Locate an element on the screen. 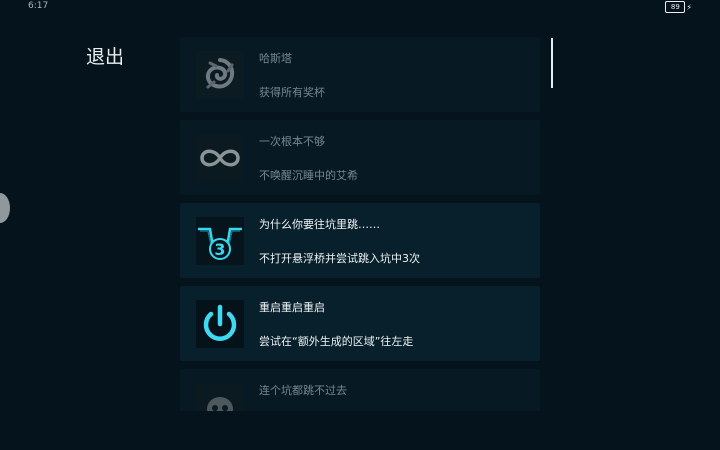 The width and height of the screenshot is (720, 450). charging-icon: ⚡ is located at coordinates (689, 7).